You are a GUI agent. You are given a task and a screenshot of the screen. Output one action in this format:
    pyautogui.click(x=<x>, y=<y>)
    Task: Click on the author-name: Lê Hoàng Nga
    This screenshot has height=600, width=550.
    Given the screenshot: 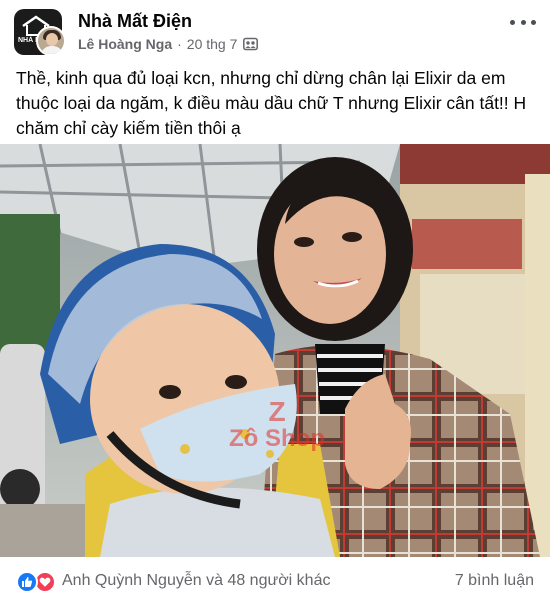 What is the action you would take?
    pyautogui.click(x=125, y=44)
    